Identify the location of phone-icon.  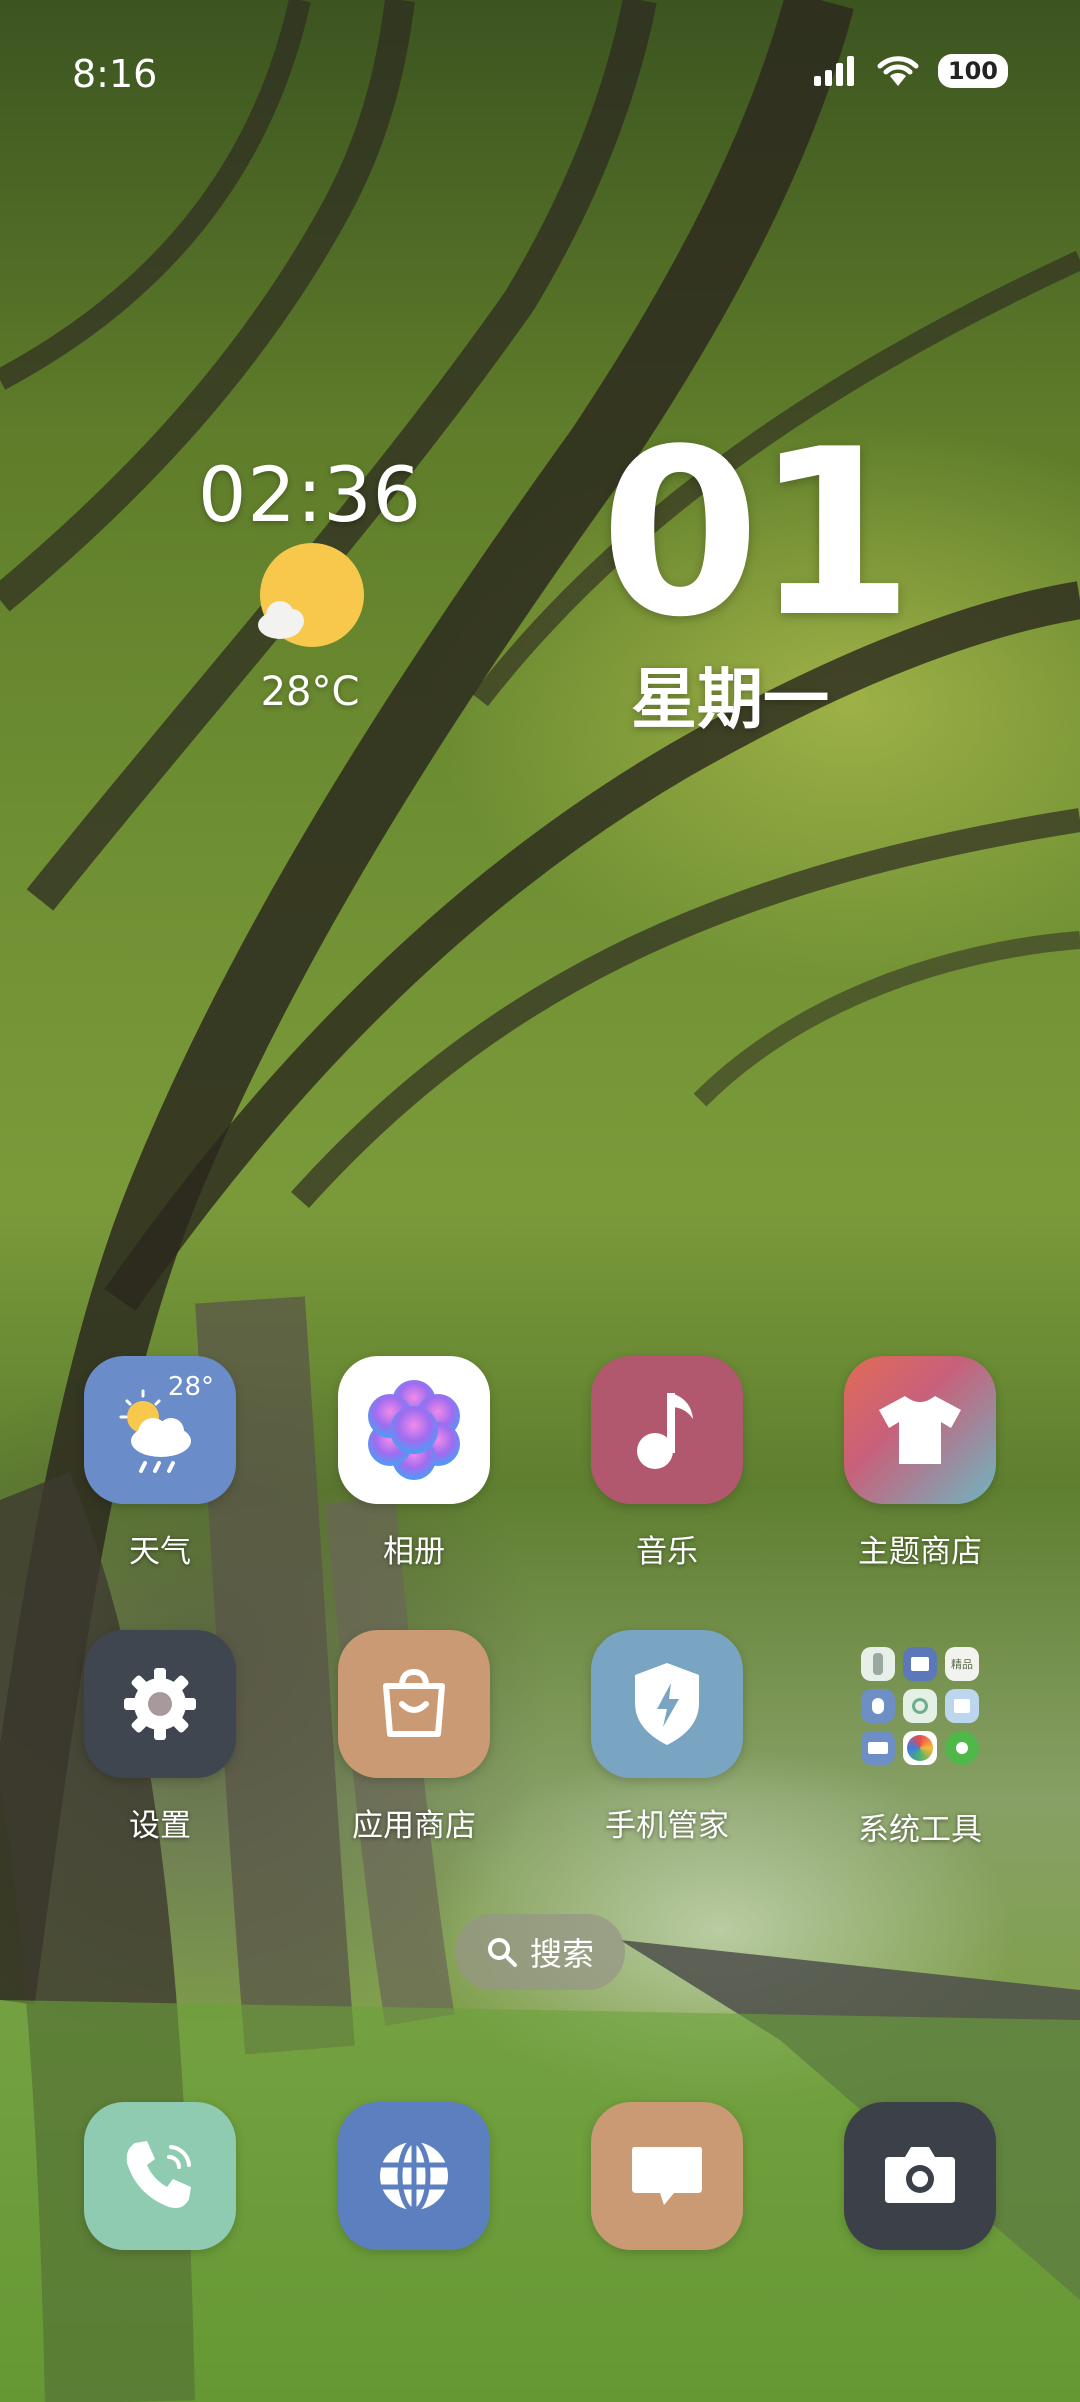
(160, 2176).